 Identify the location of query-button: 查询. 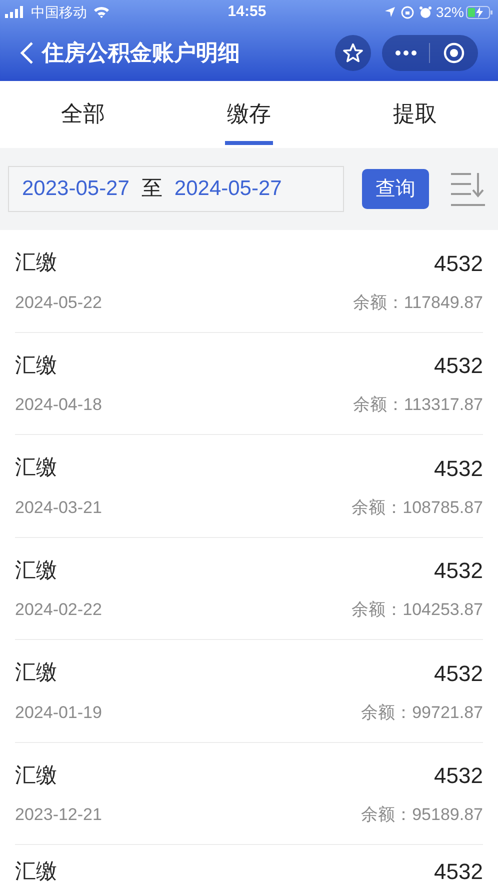
(395, 189).